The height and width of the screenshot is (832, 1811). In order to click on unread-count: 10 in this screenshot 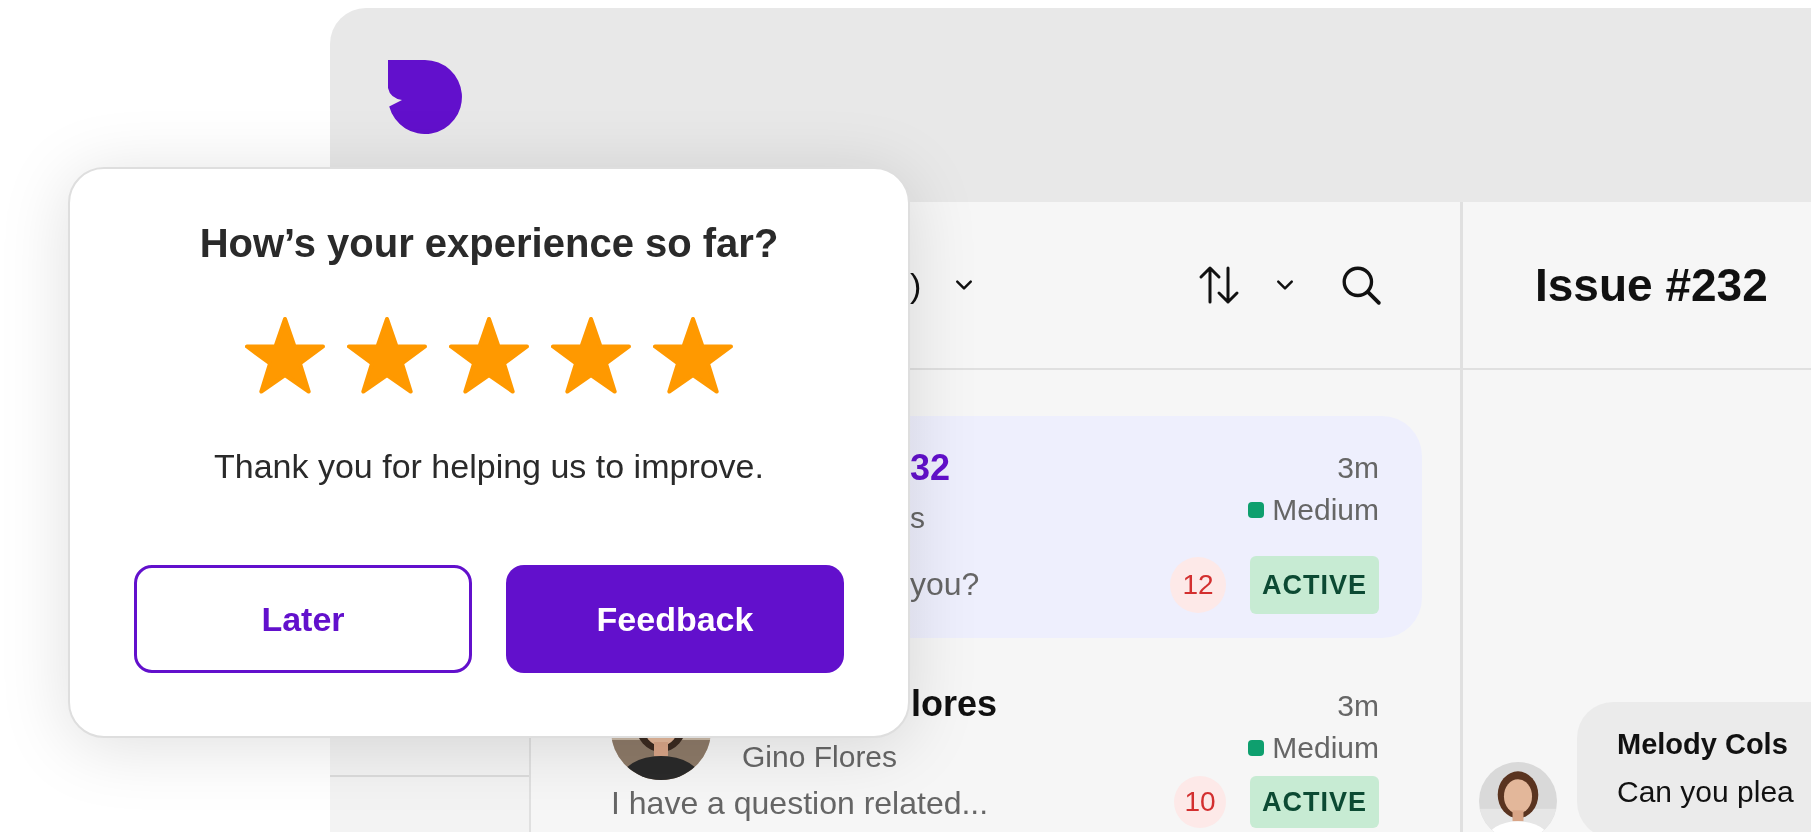, I will do `click(1200, 802)`.